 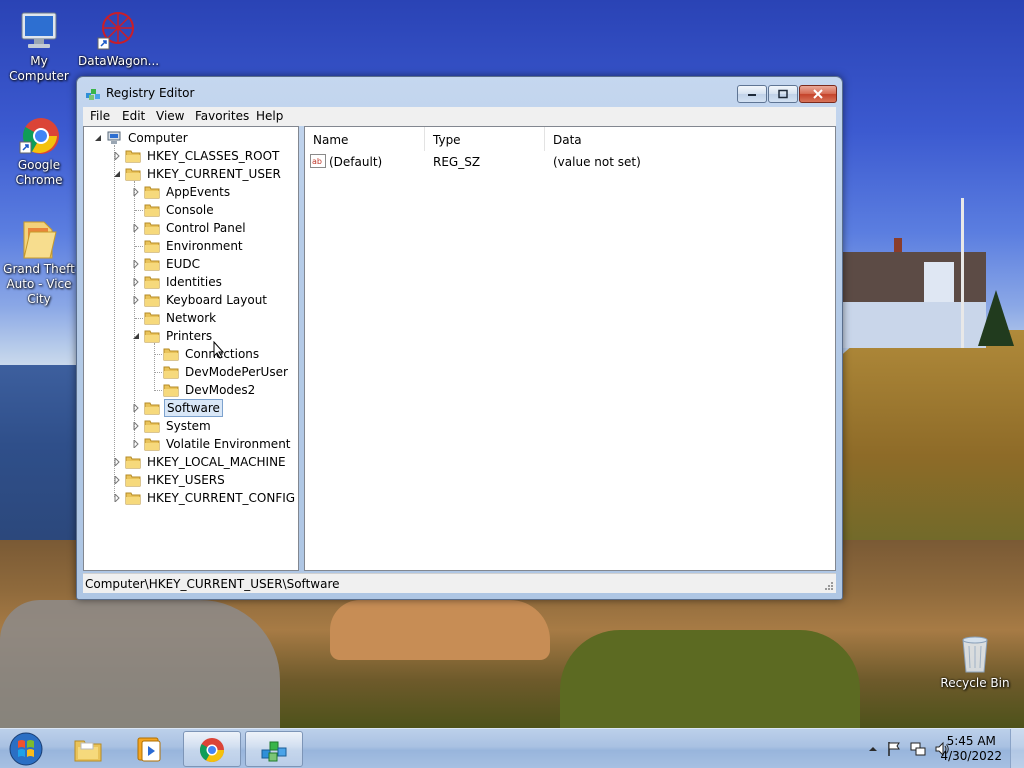 What do you see at coordinates (150, 93) in the screenshot?
I see `window-title: Registry Editor` at bounding box center [150, 93].